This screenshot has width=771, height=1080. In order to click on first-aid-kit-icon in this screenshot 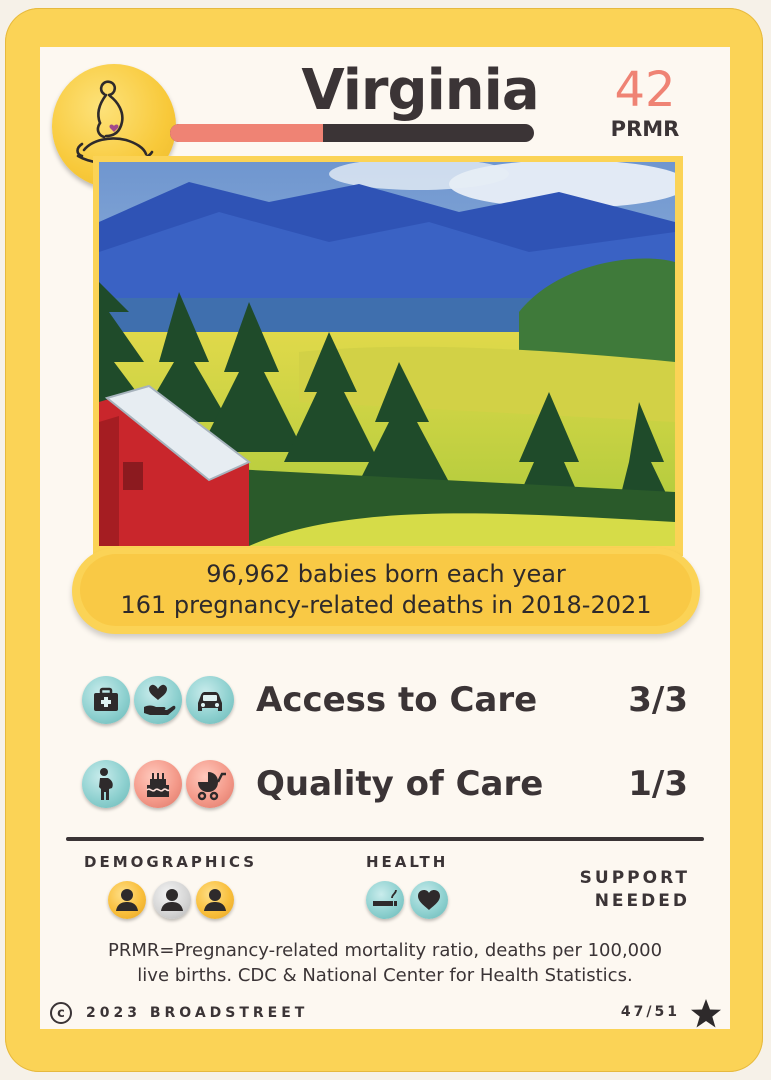, I will do `click(106, 700)`.